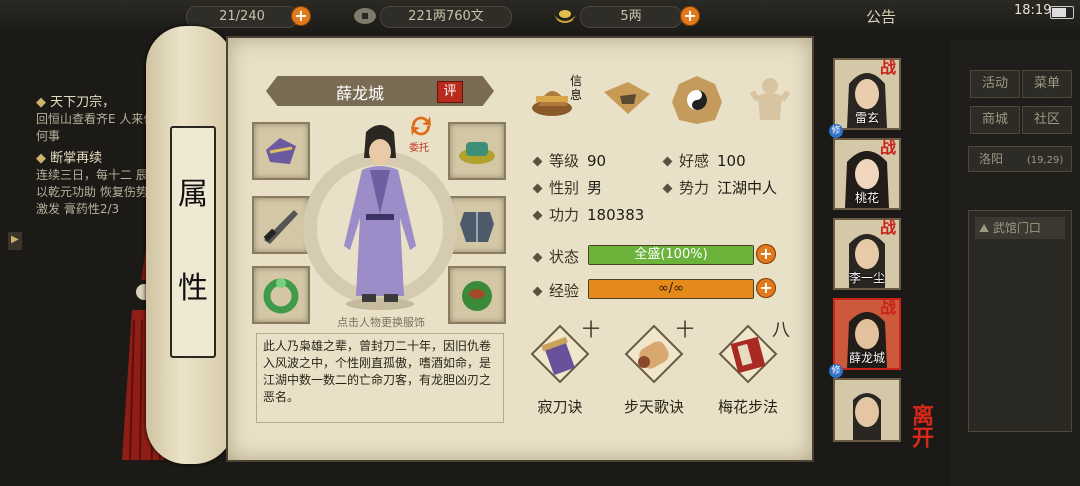 The image size is (1080, 486). Describe the element at coordinates (671, 289) in the screenshot. I see `exp-bar: ∞/∞` at that location.